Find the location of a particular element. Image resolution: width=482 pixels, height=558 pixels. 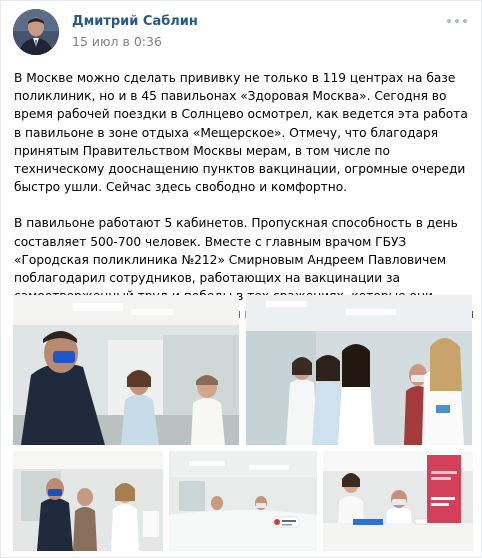

post-date-link: 15 июл в 0:36 is located at coordinates (117, 41).